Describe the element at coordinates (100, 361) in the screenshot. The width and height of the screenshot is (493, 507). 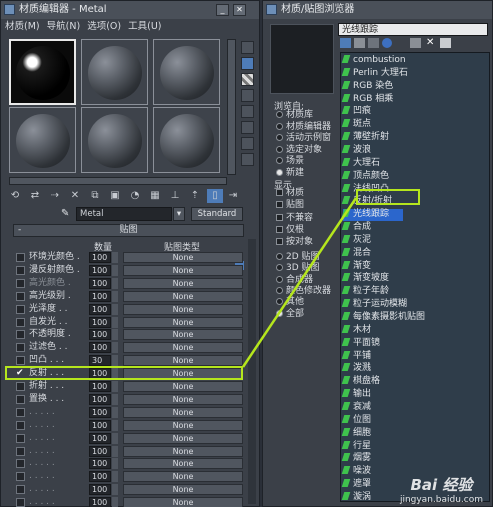
I see `map-amount-field: 30` at that location.